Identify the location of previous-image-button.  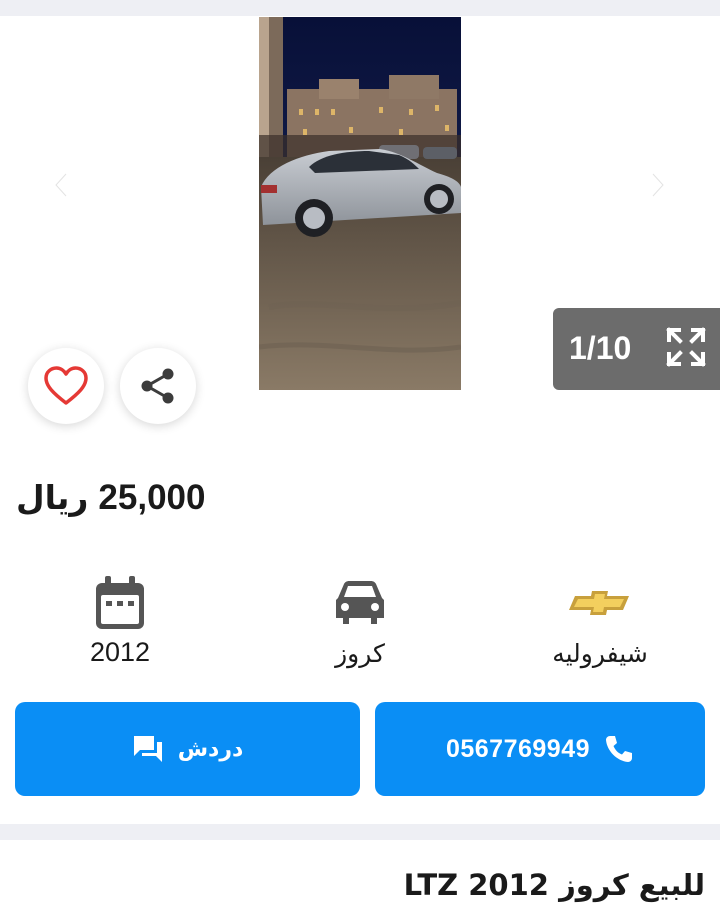
(61, 185).